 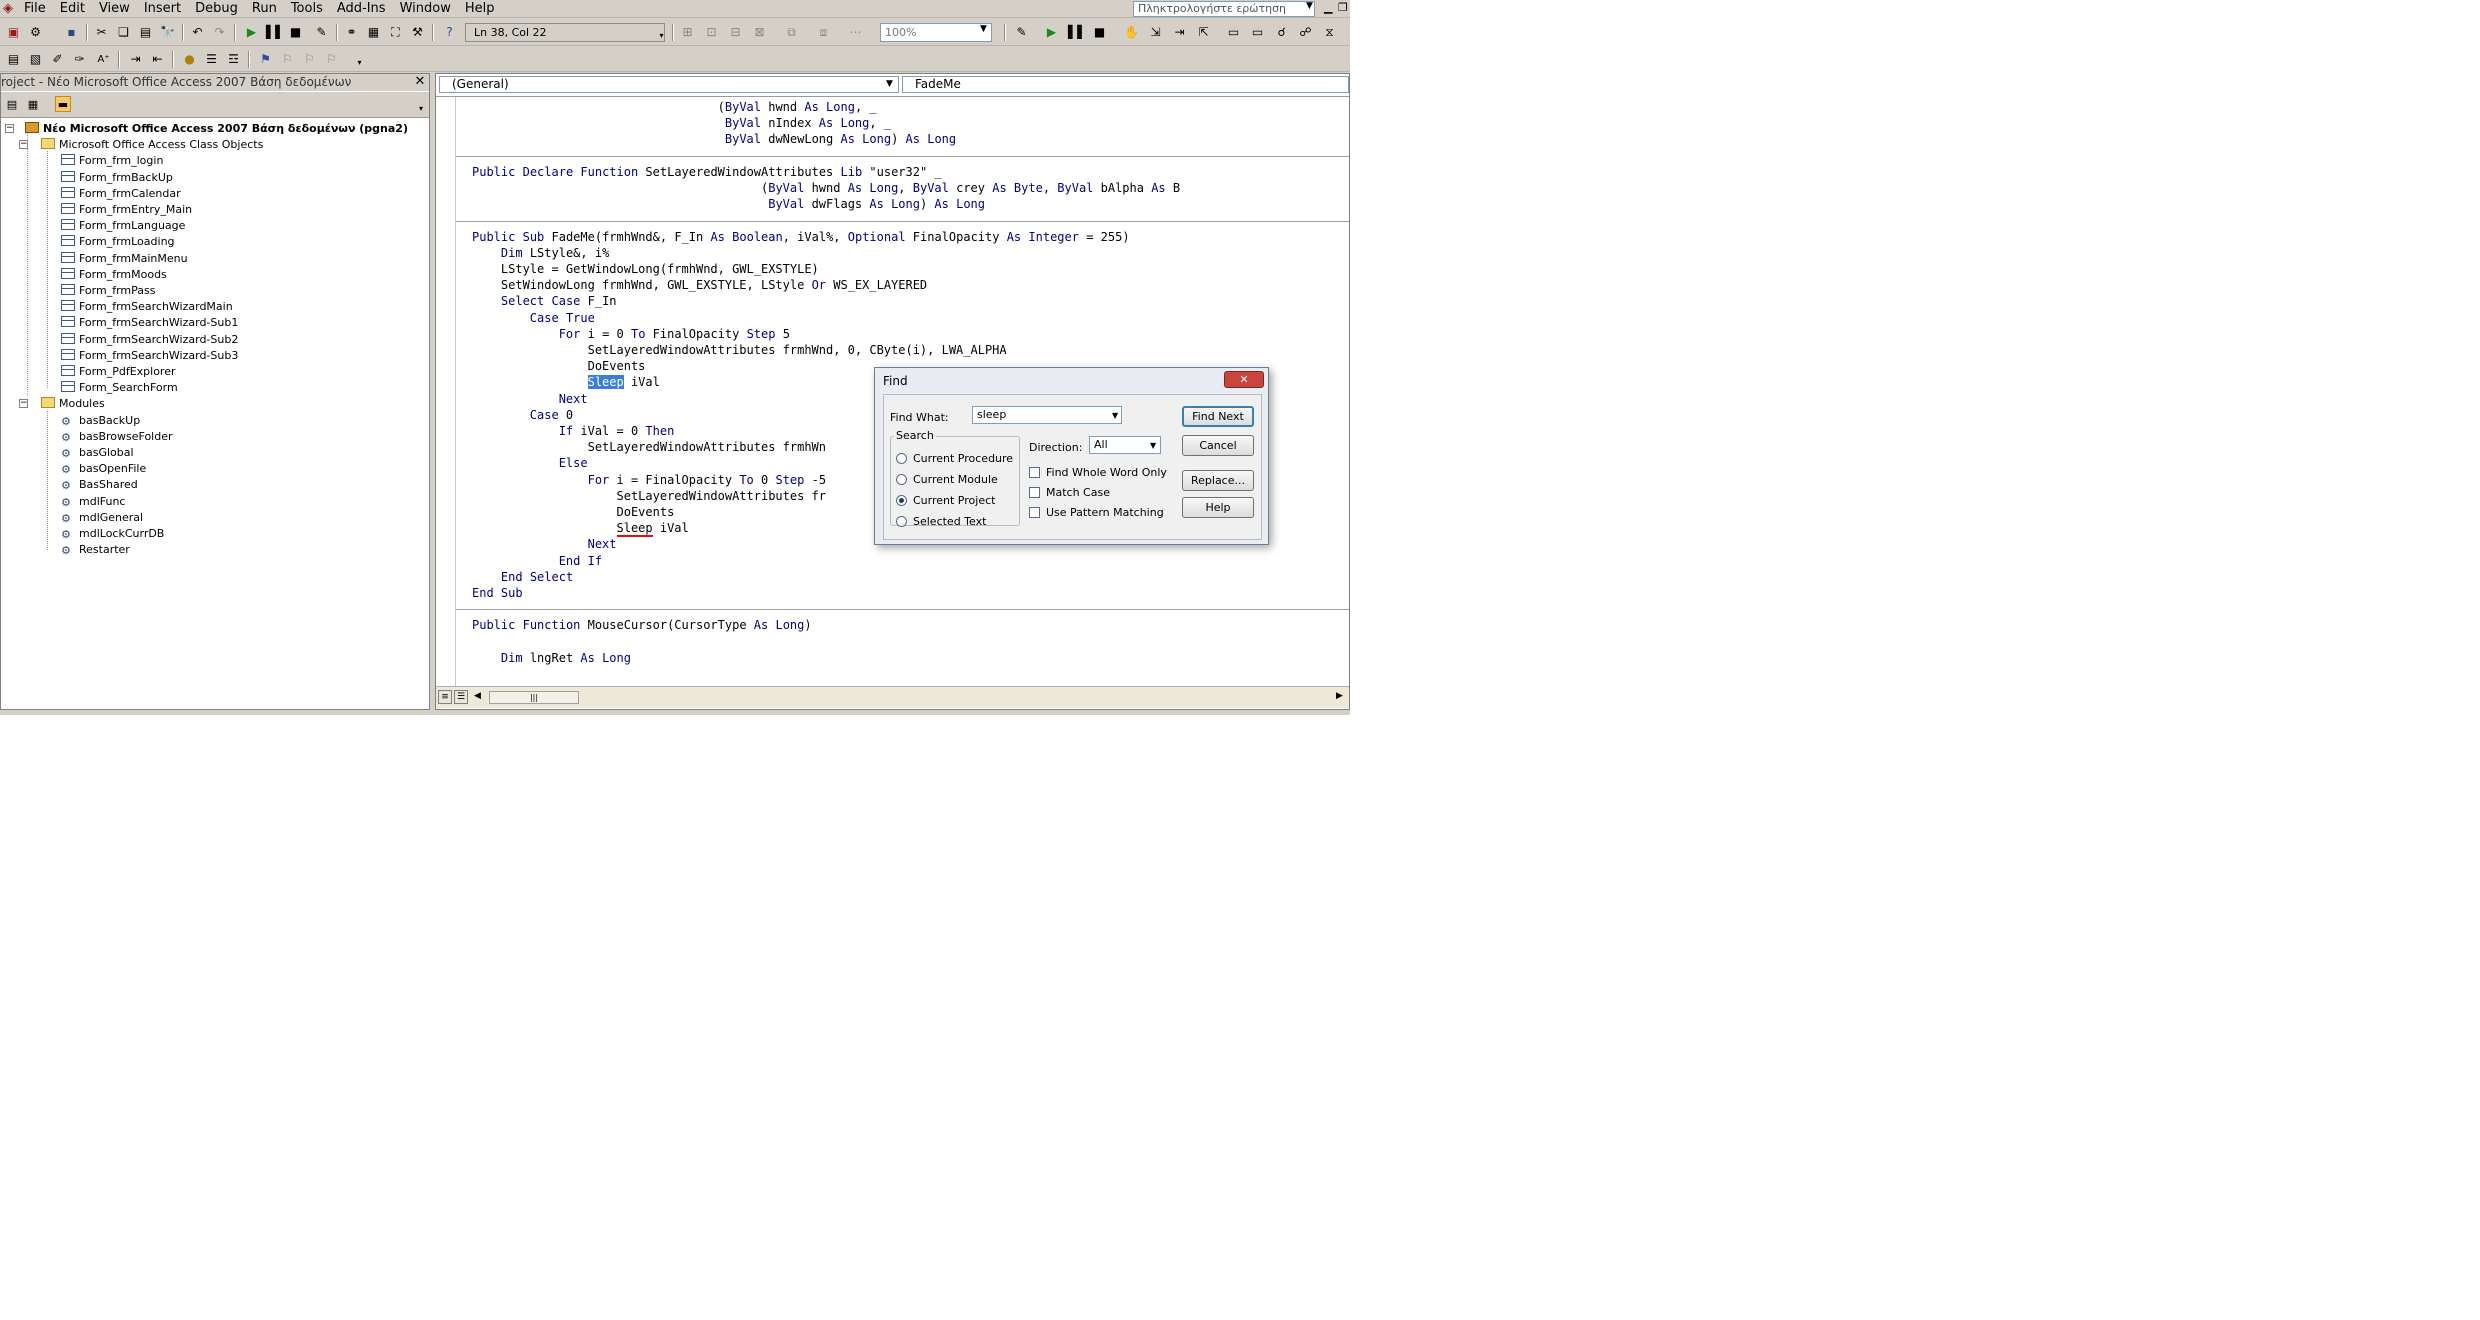 What do you see at coordinates (211, 59) in the screenshot?
I see `comment-block-icon: ☰` at bounding box center [211, 59].